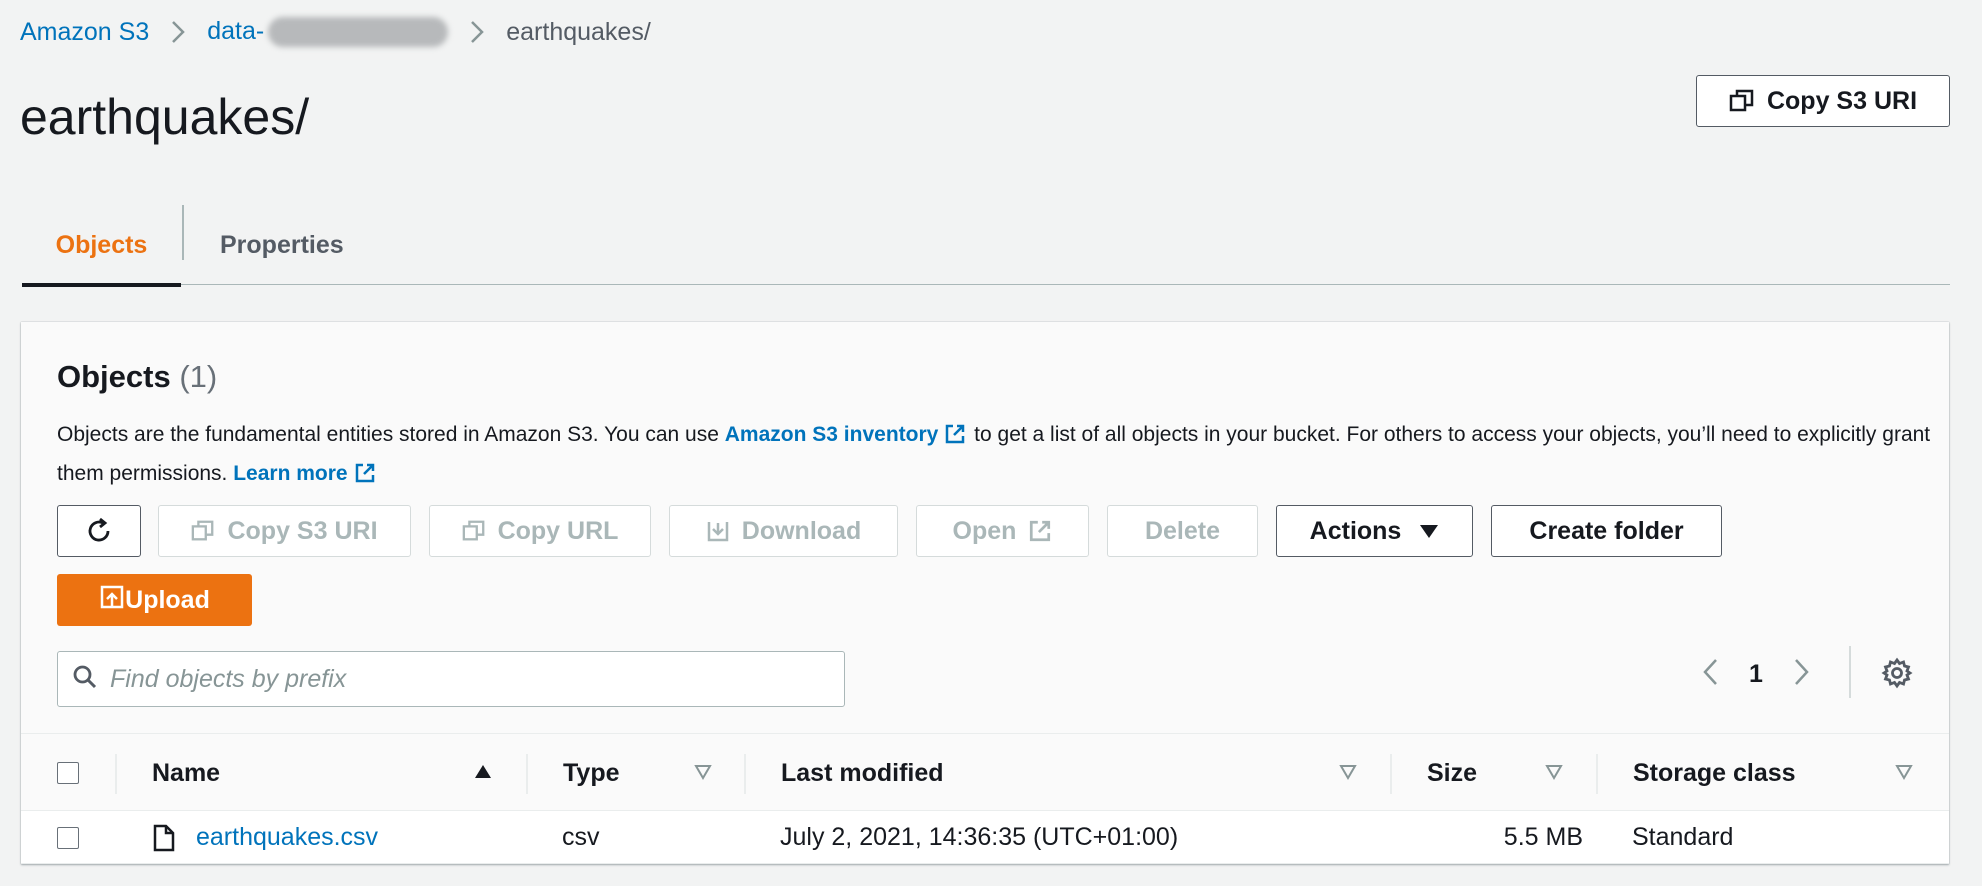  What do you see at coordinates (1710, 674) in the screenshot?
I see `chevron-left-icon` at bounding box center [1710, 674].